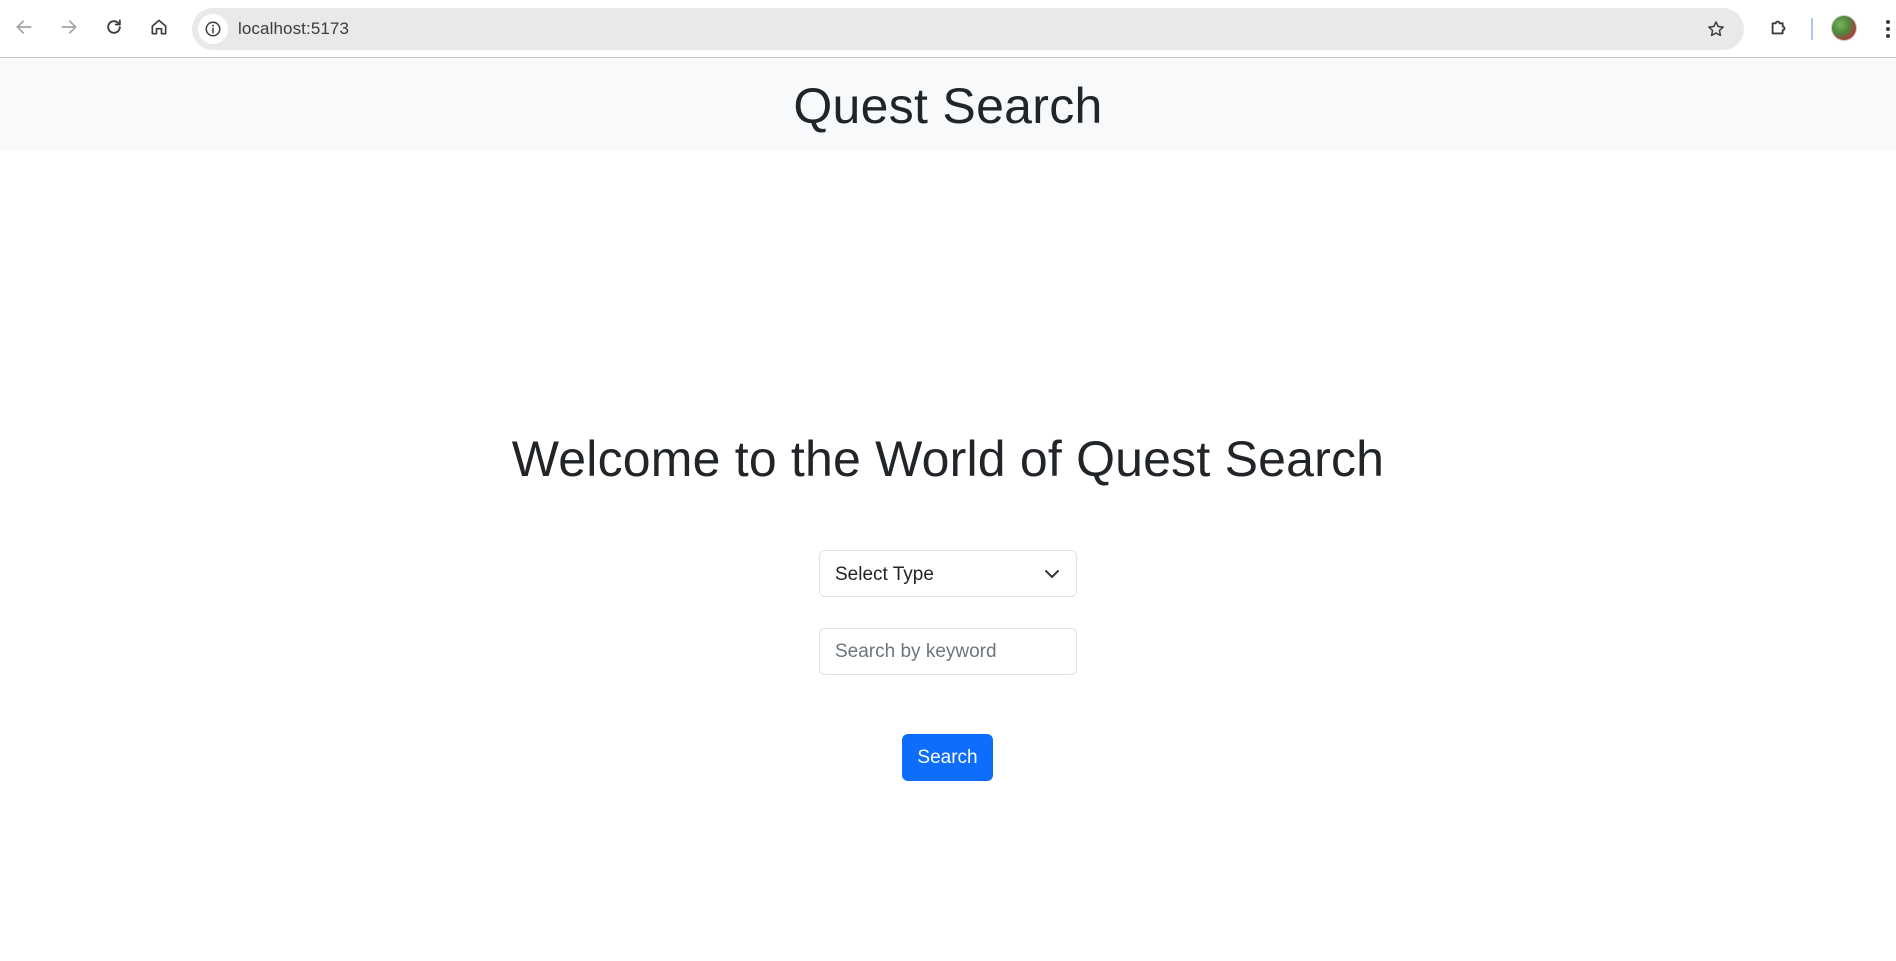  I want to click on page-title: Quest Search, so click(948, 105).